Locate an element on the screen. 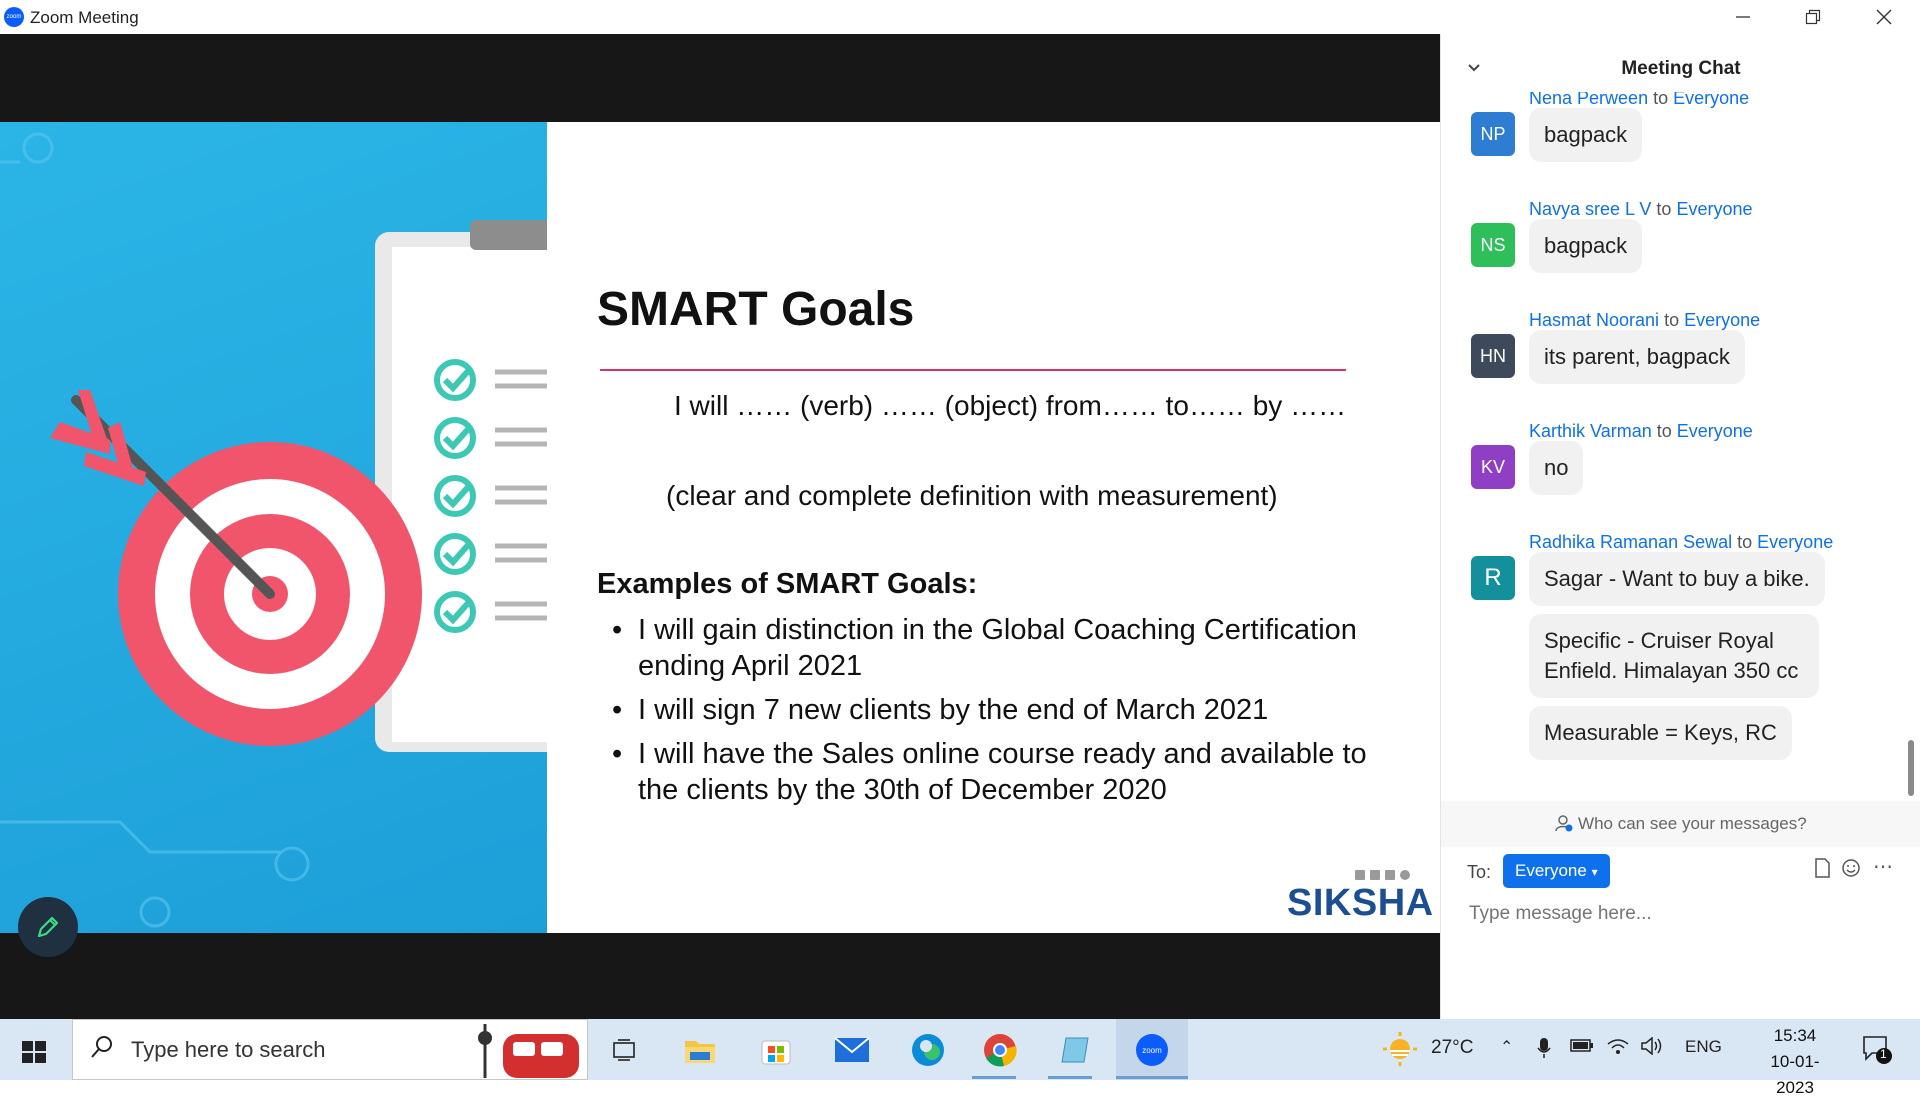  user-visibility-icon is located at coordinates (1566, 823).